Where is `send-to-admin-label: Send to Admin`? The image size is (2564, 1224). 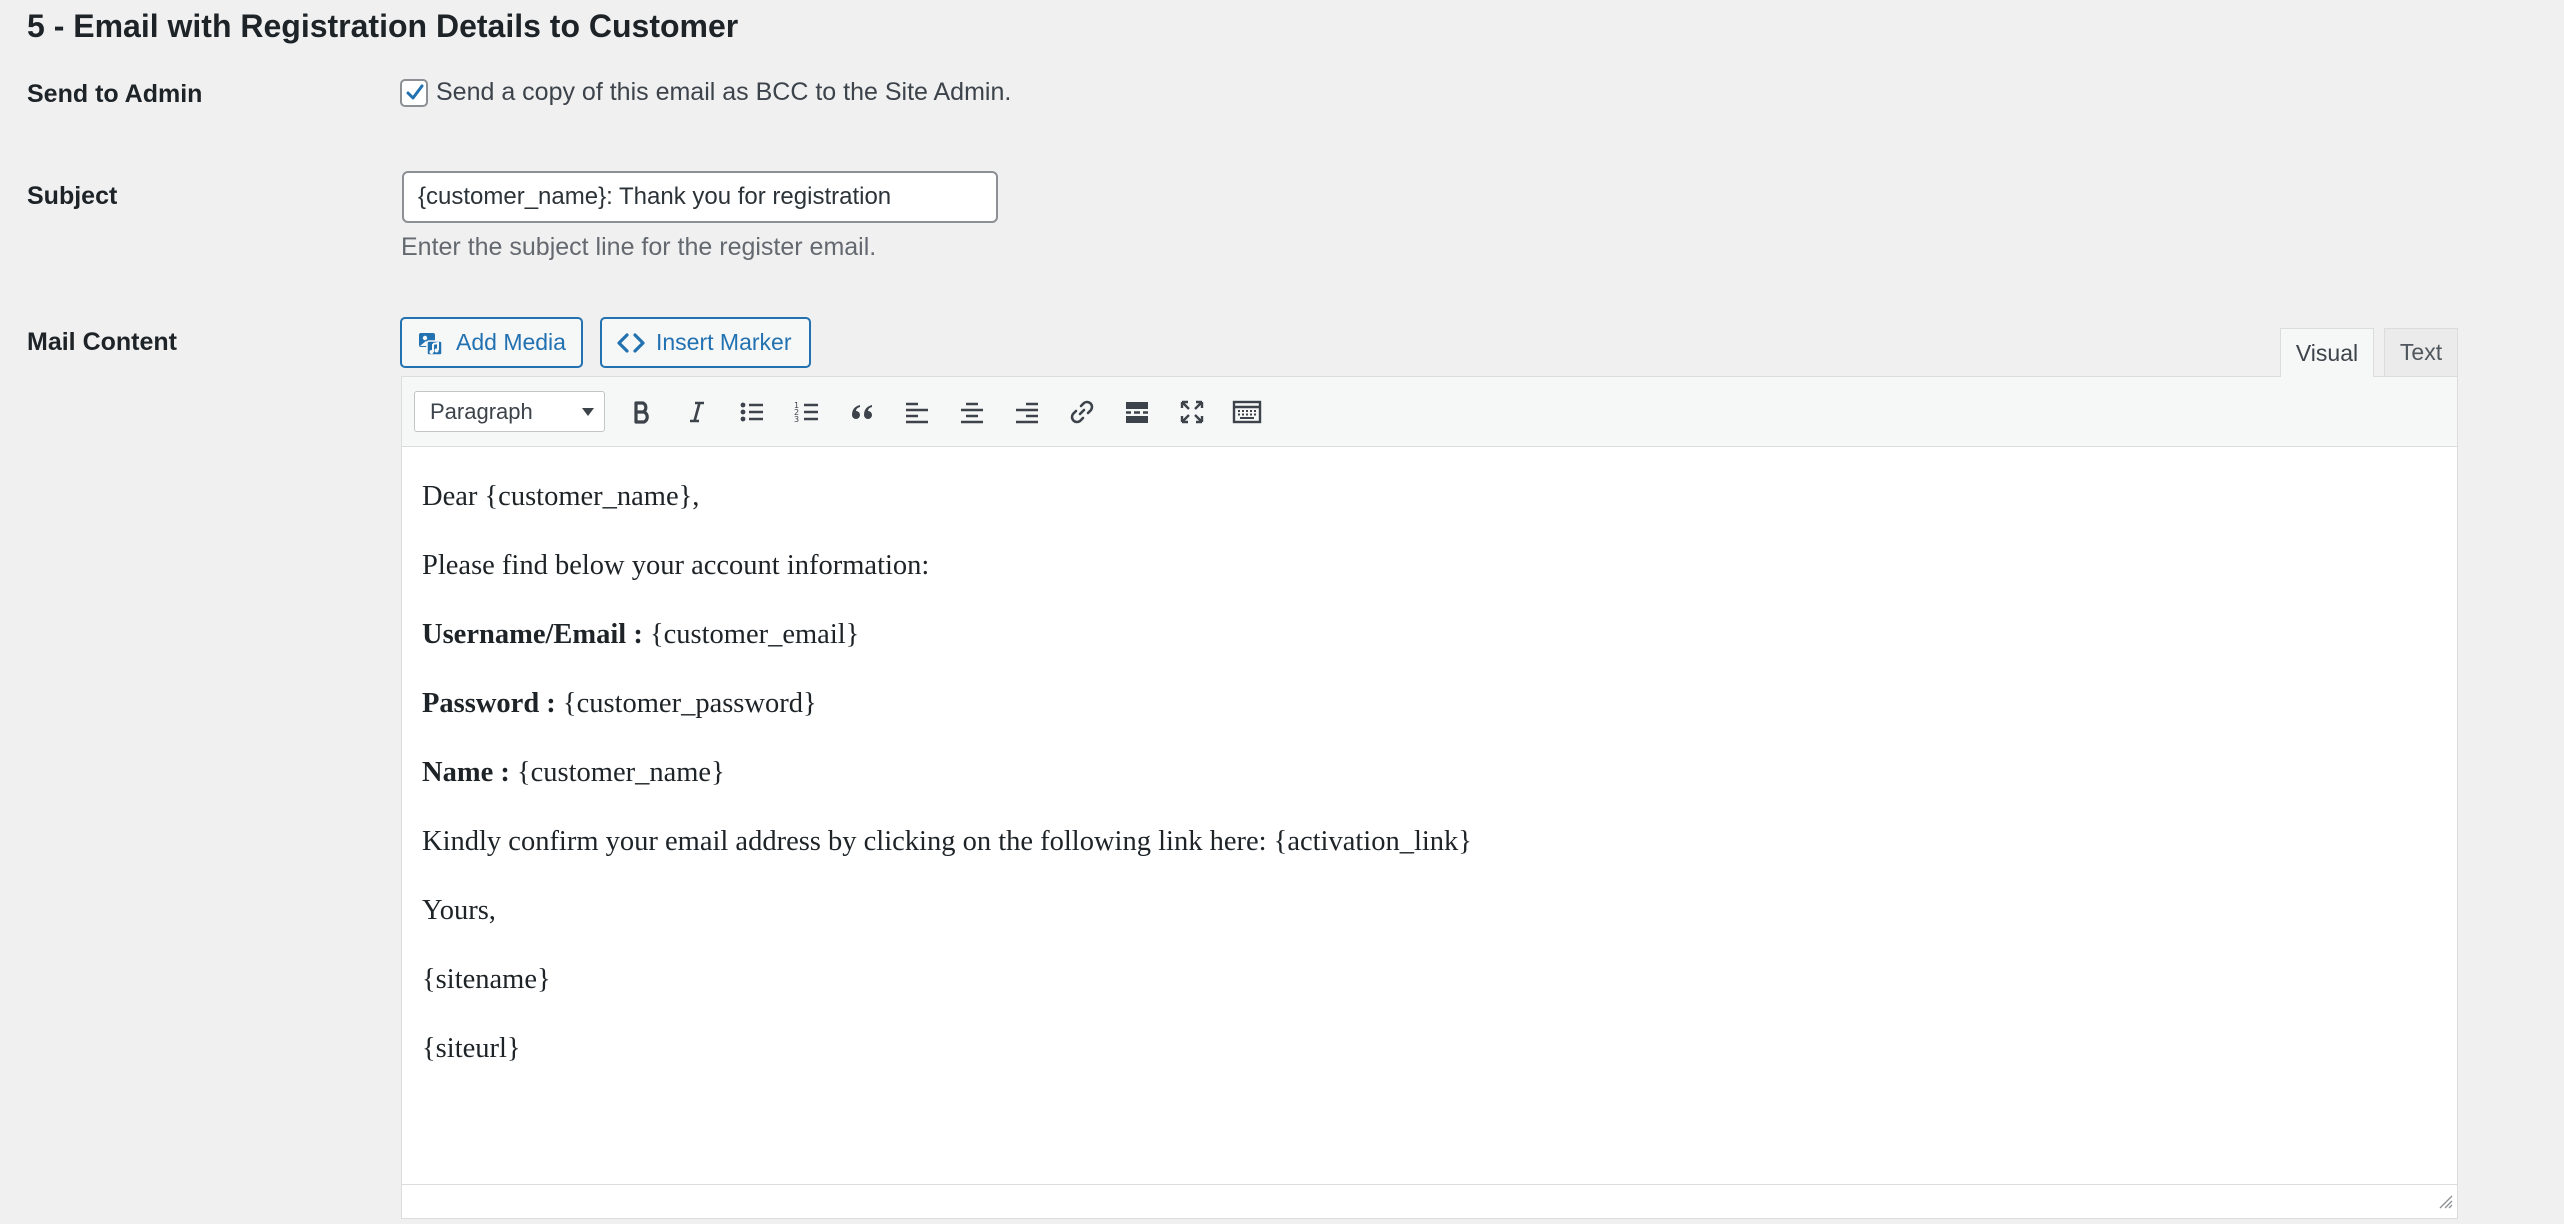
send-to-admin-label: Send to Admin is located at coordinates (115, 94).